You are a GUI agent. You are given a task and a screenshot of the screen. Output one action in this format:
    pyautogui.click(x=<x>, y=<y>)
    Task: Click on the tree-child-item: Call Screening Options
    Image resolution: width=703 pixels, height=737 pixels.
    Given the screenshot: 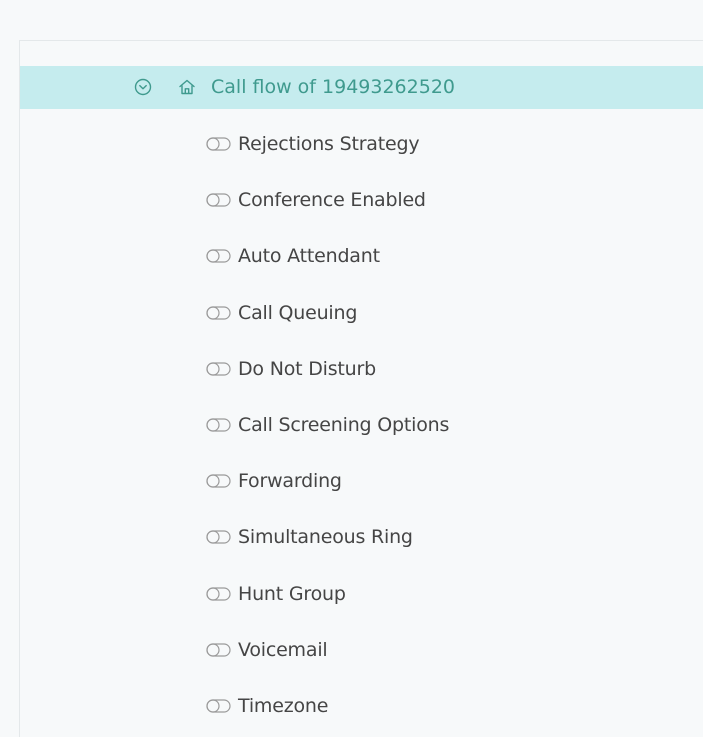 What is the action you would take?
    pyautogui.click(x=327, y=425)
    